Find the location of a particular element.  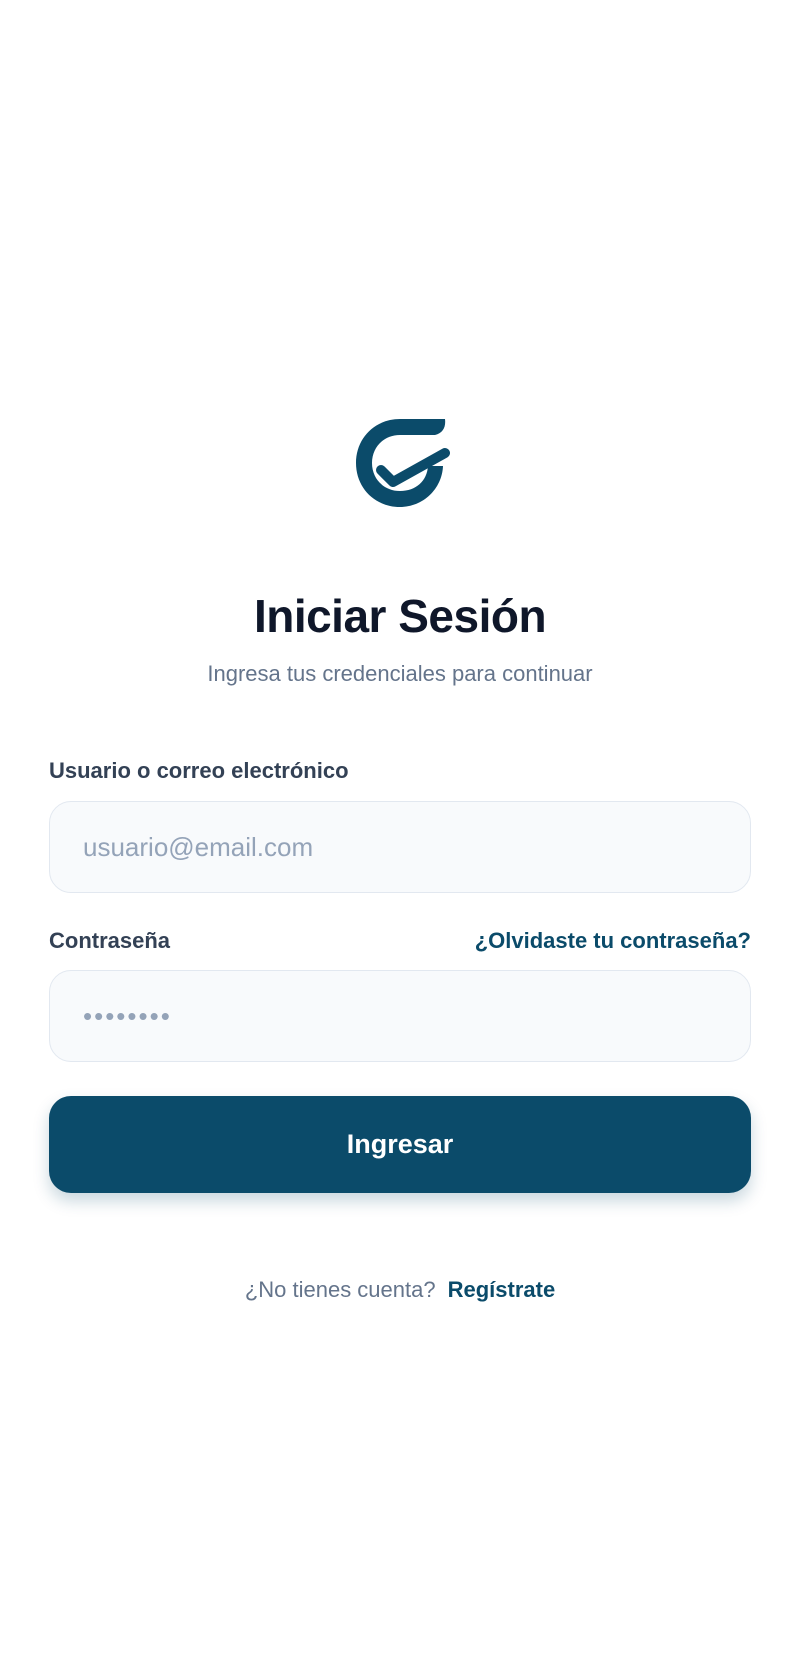

page-title: Iniciar Sesión is located at coordinates (400, 616).